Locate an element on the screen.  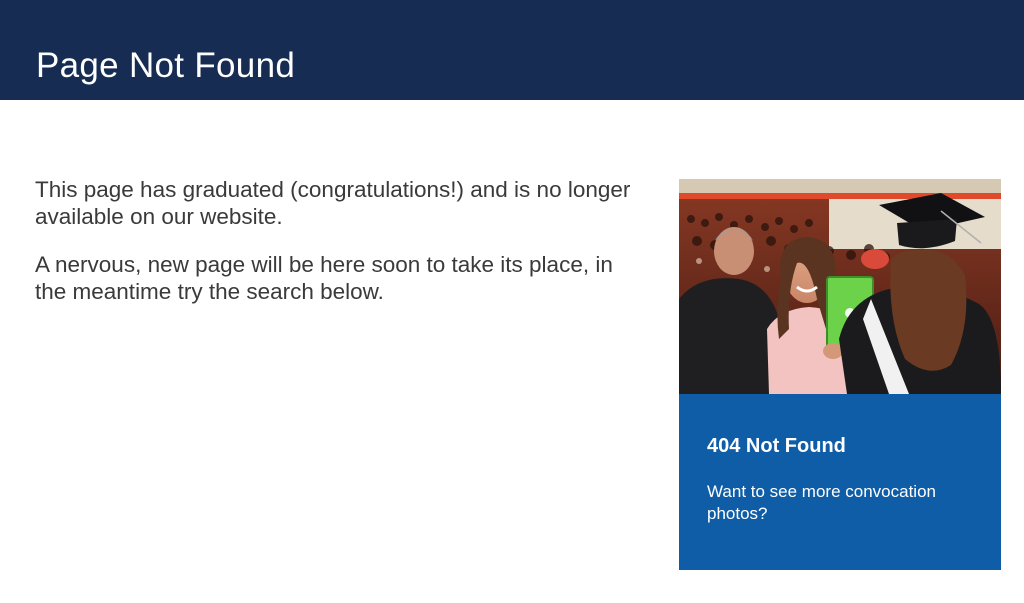
convocation-photos-link: Want to see more convocation photos? is located at coordinates (837, 503).